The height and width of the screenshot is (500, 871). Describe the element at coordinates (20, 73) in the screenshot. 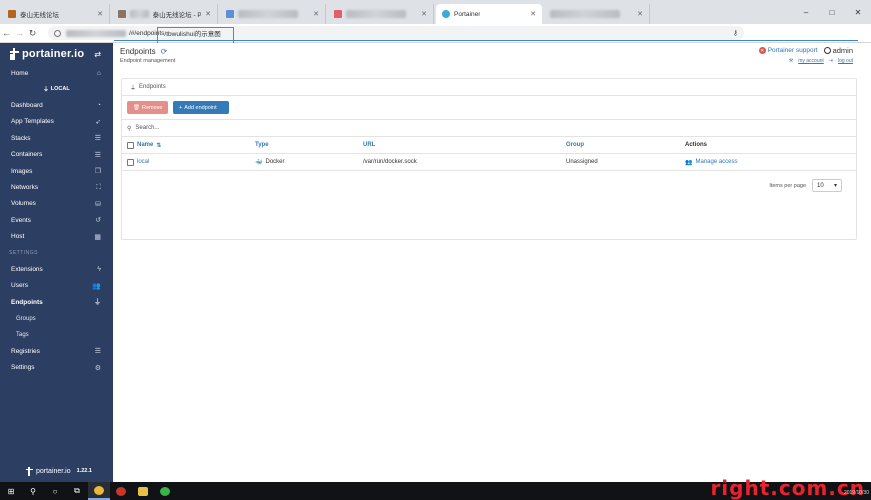

I see `sidebar-item-label: Home` at that location.